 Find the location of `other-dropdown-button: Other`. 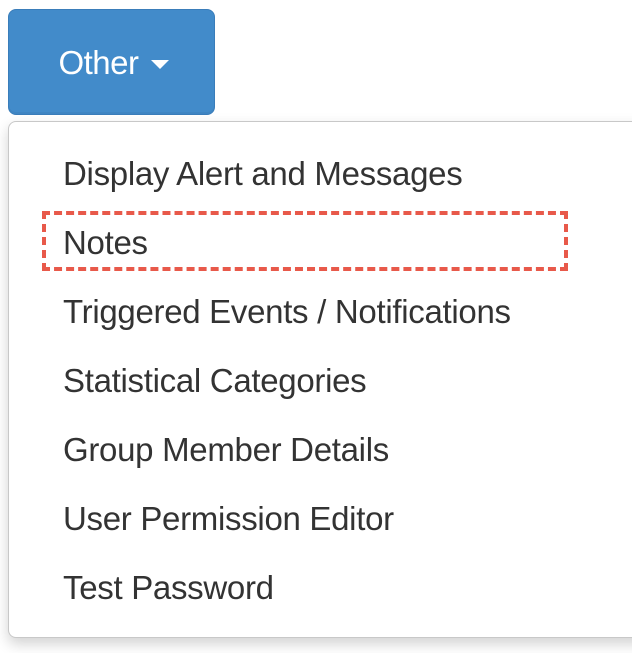

other-dropdown-button: Other is located at coordinates (111, 62).